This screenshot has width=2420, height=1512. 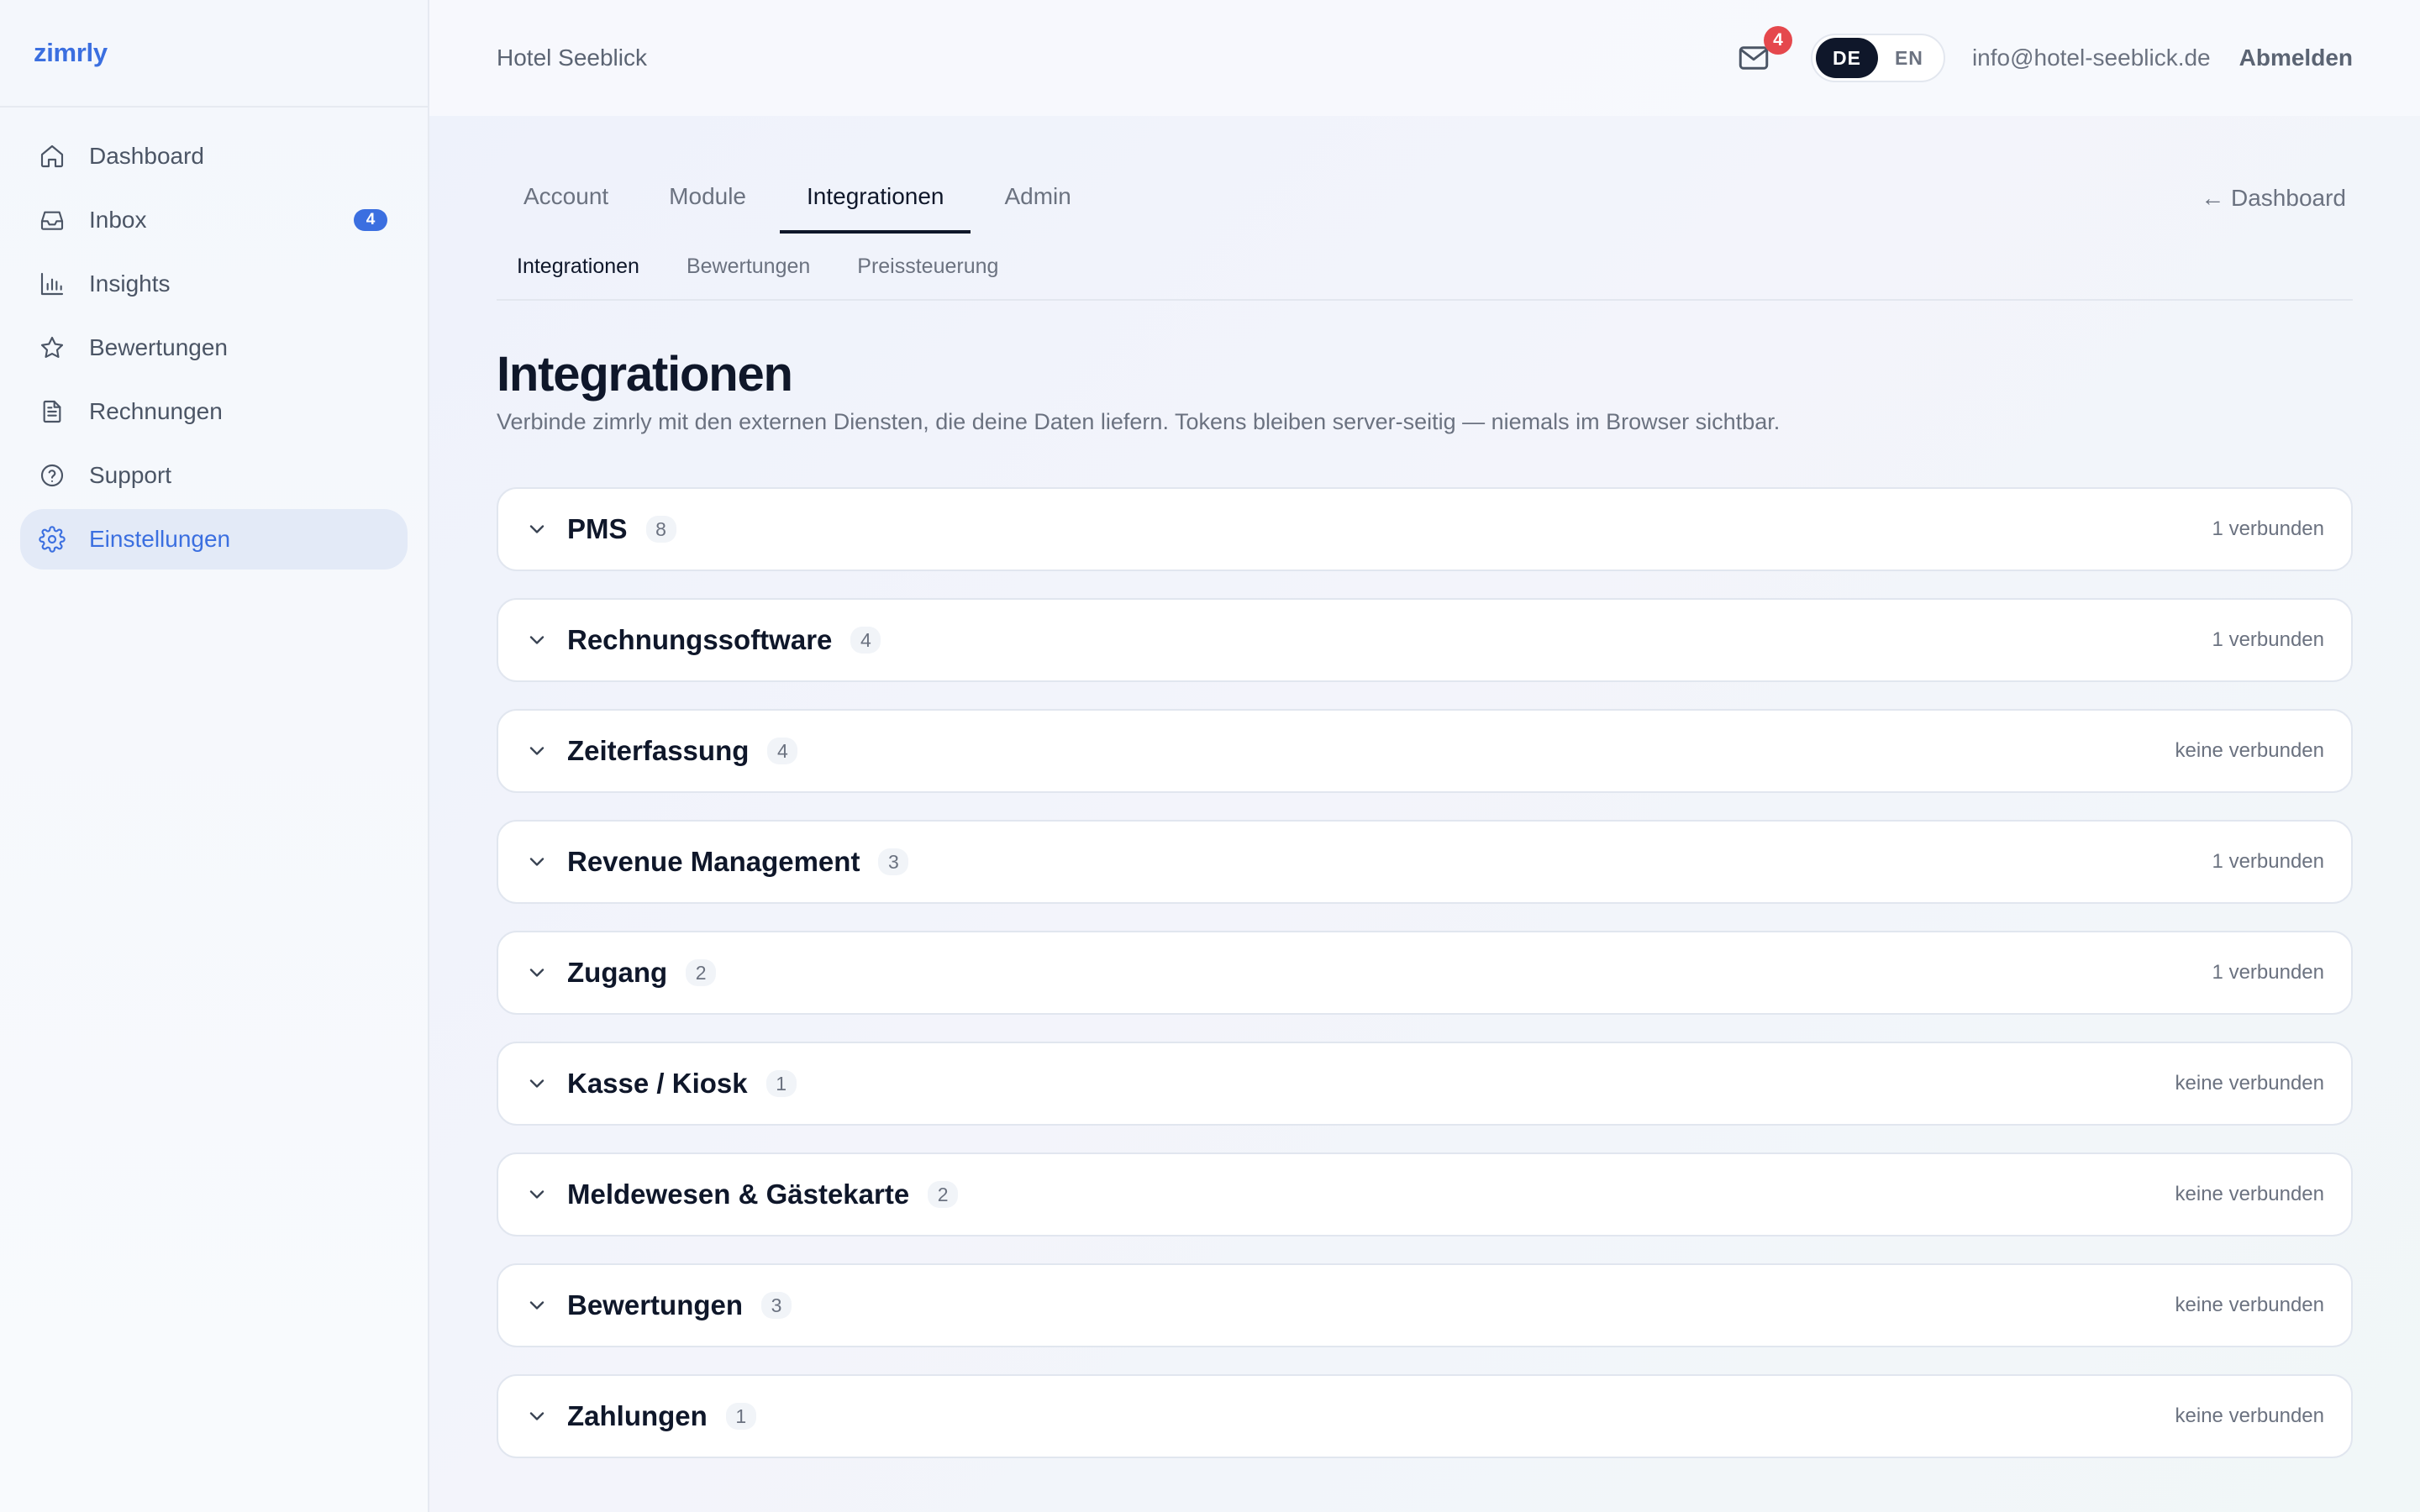 I want to click on sidebar-item-label: Insights, so click(x=130, y=283).